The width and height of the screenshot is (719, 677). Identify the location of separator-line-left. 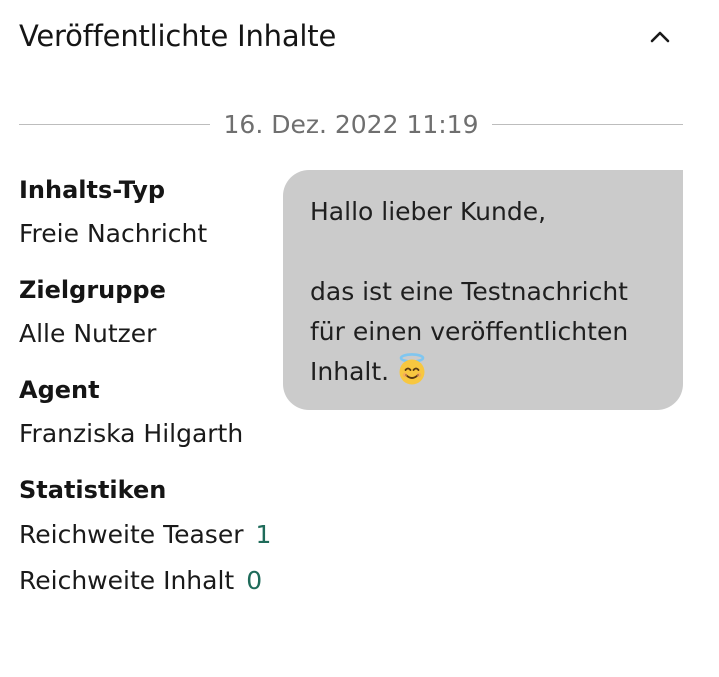
(114, 124).